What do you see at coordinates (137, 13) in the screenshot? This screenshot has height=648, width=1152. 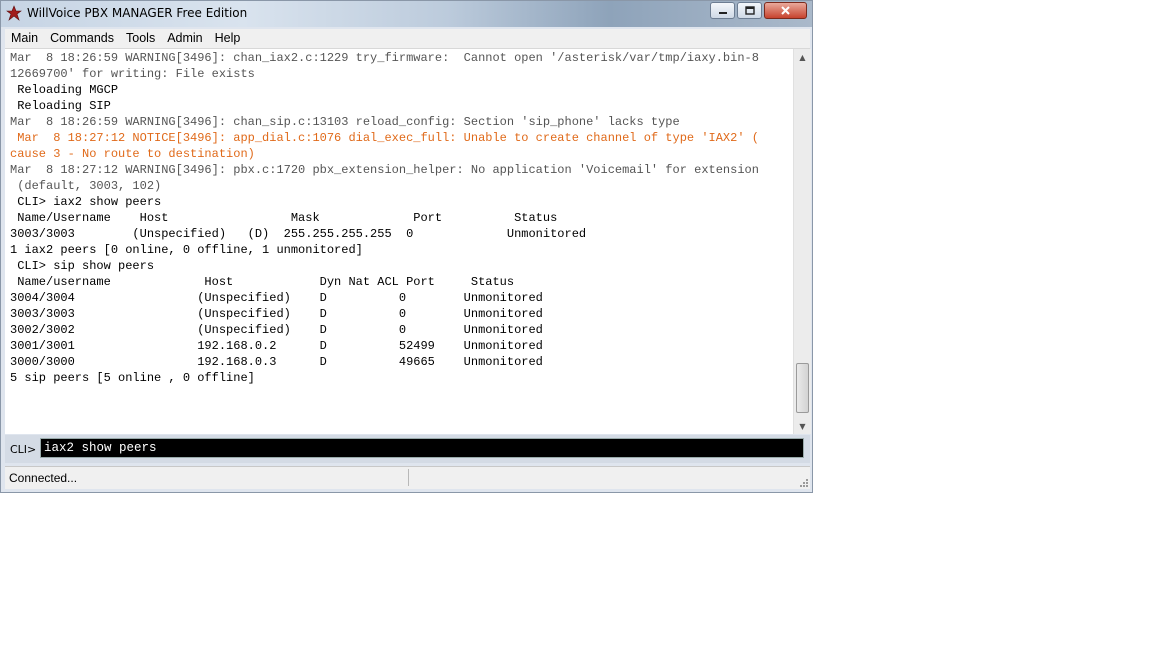 I see `window-title: WillVoice PBX MANAGER Free Edition` at bounding box center [137, 13].